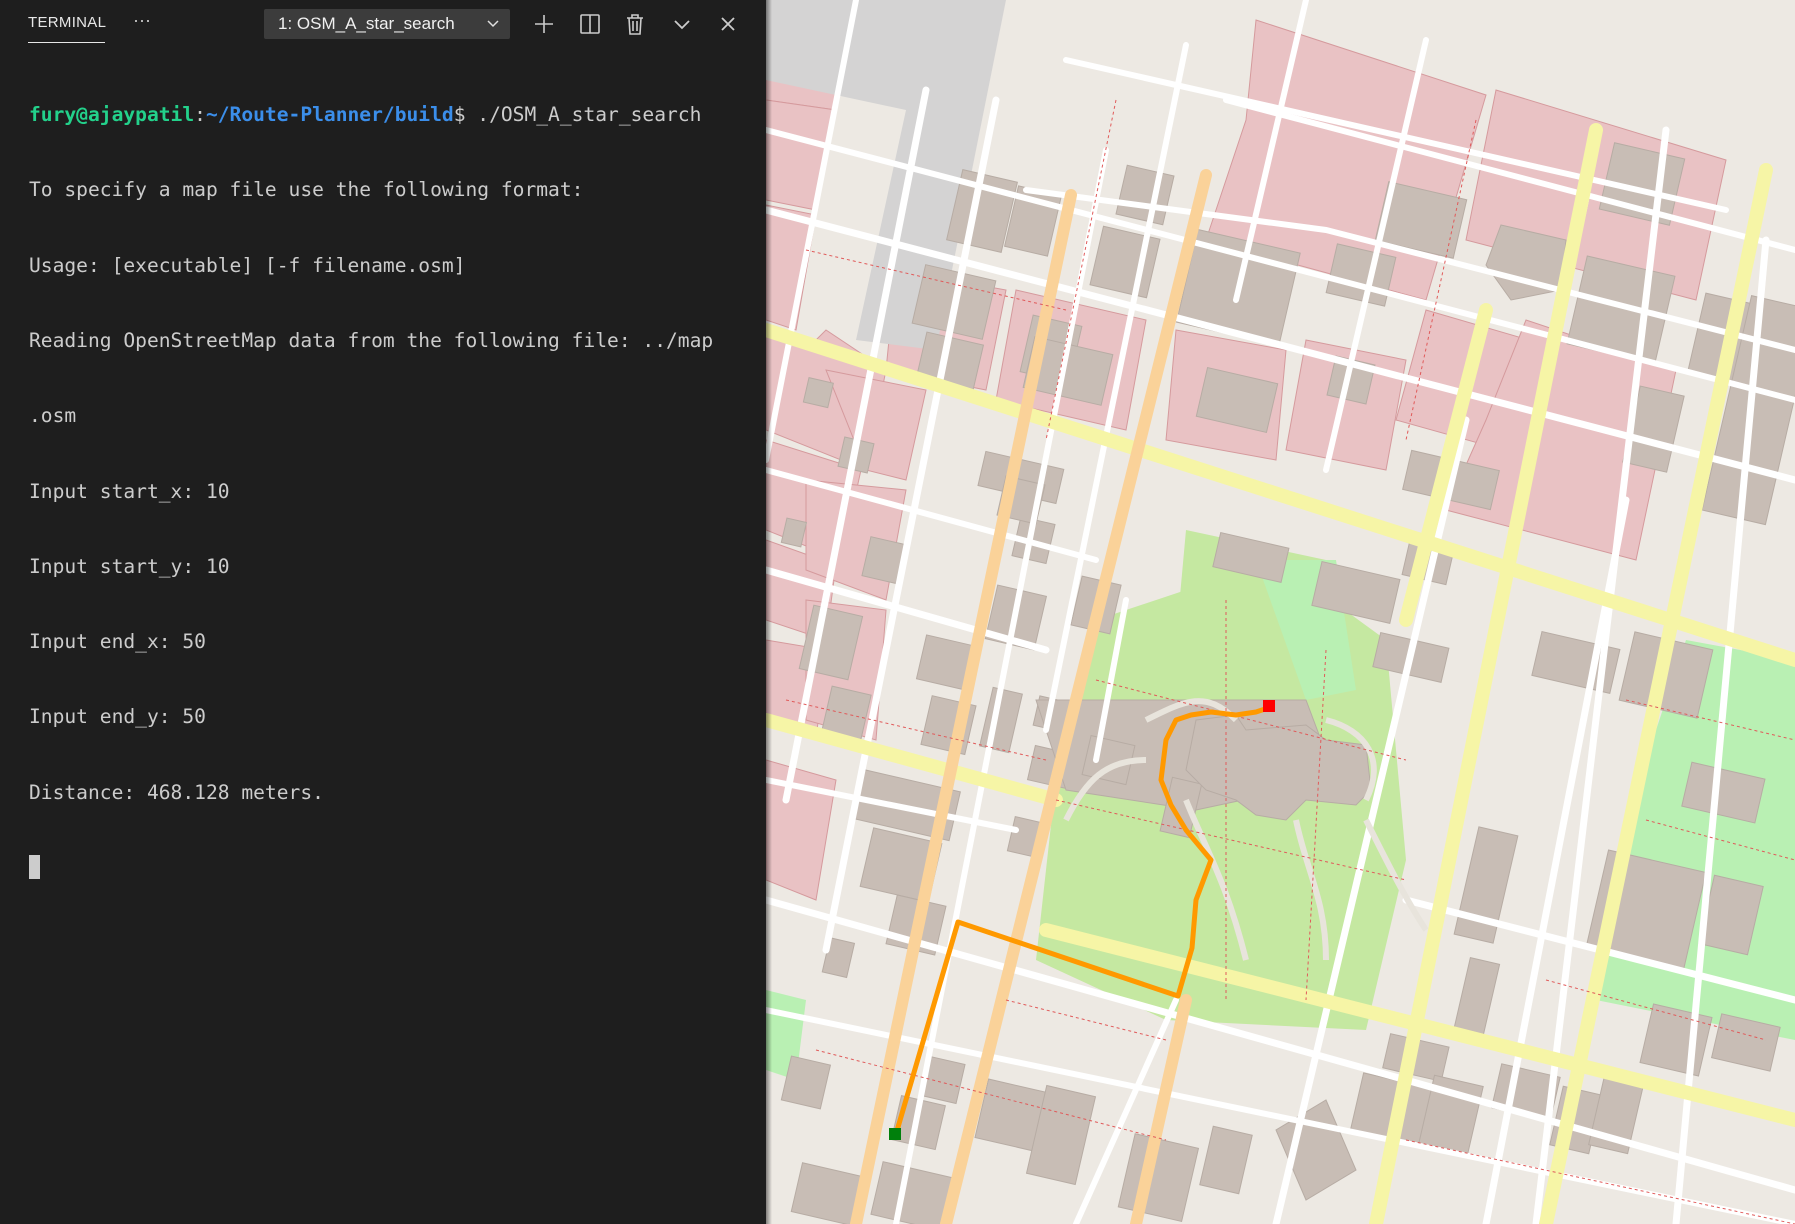  Describe the element at coordinates (129, 491) in the screenshot. I see `output-line: Input start_x: 10` at that location.